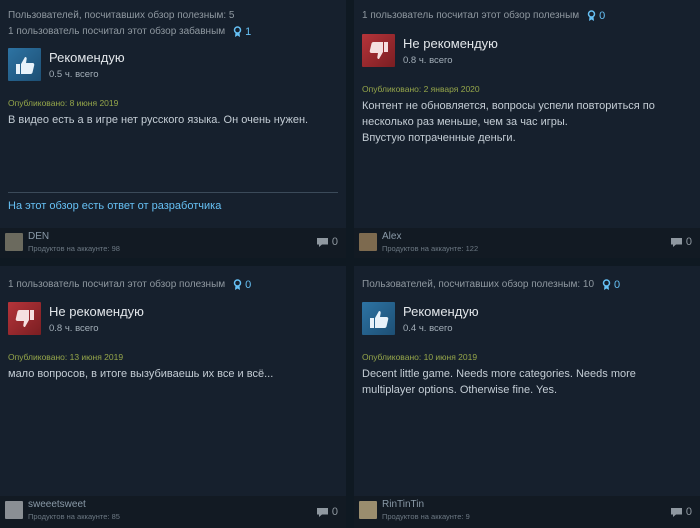 Image resolution: width=700 pixels, height=528 pixels. What do you see at coordinates (173, 512) in the screenshot?
I see `review-footer: sweeetsweet Продуктов на аккаунте: 85 0` at bounding box center [173, 512].